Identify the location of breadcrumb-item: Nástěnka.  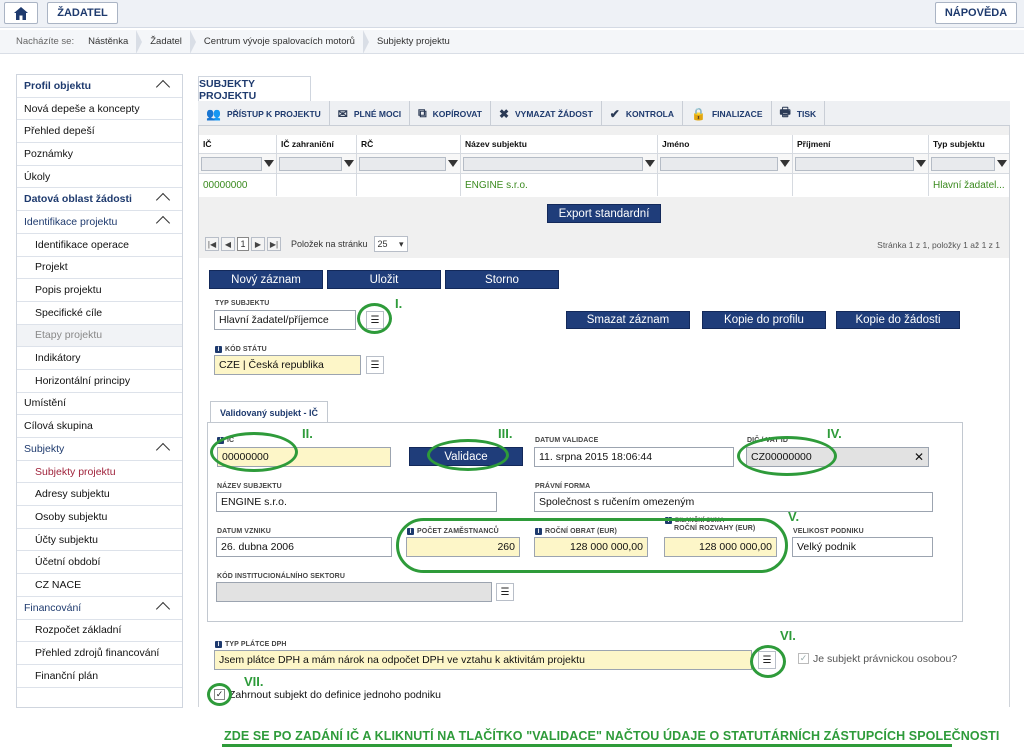
(108, 41).